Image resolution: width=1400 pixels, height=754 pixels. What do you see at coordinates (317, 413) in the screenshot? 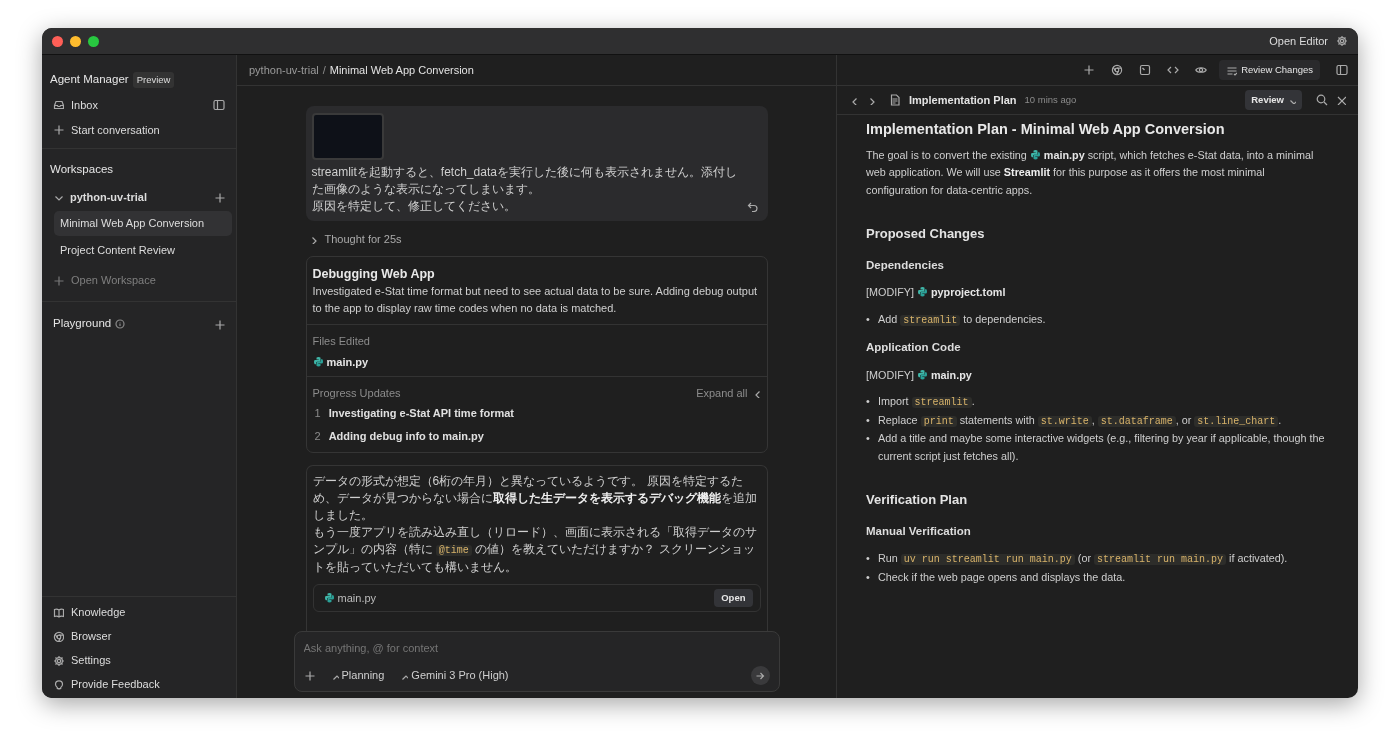
I see `step-number: 1` at bounding box center [317, 413].